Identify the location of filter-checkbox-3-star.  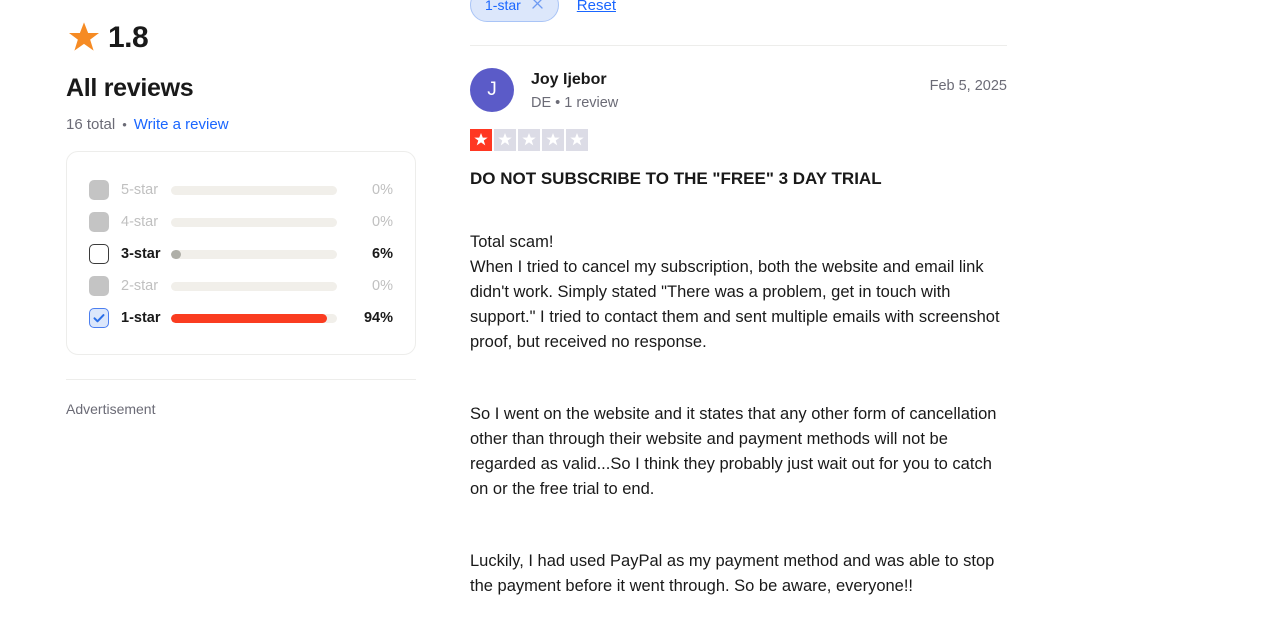
(99, 254).